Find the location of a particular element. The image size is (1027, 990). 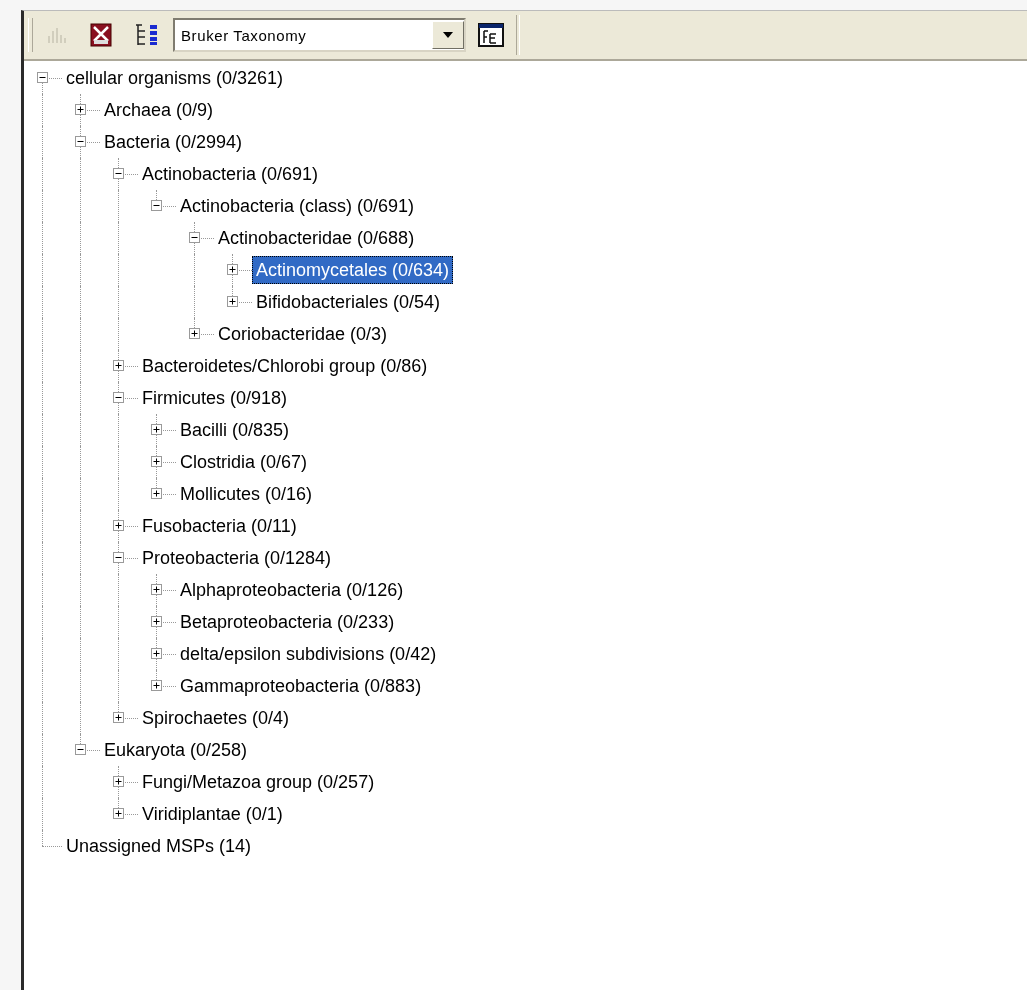

tree-item: Mollicutes (0/16) is located at coordinates (246, 494).